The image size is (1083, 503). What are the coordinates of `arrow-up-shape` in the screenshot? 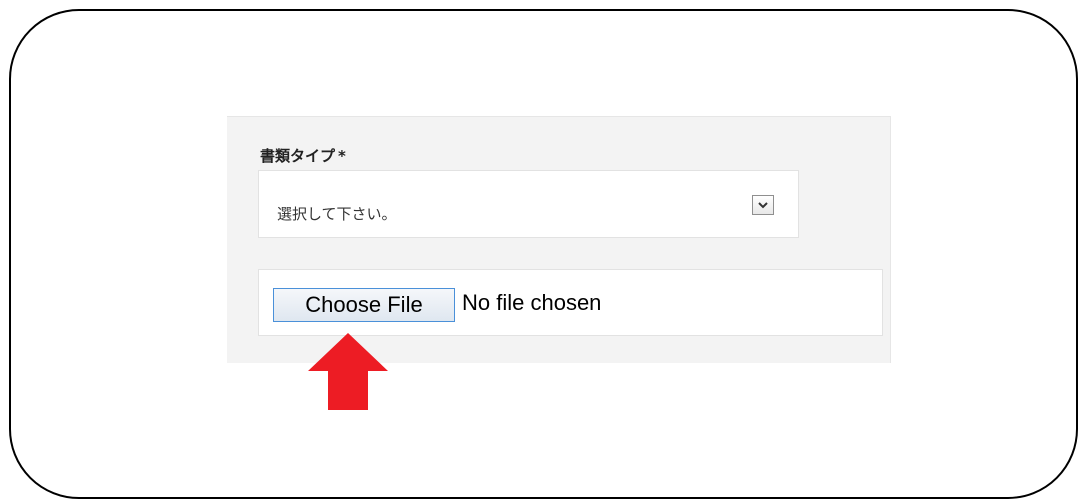 It's located at (348, 371).